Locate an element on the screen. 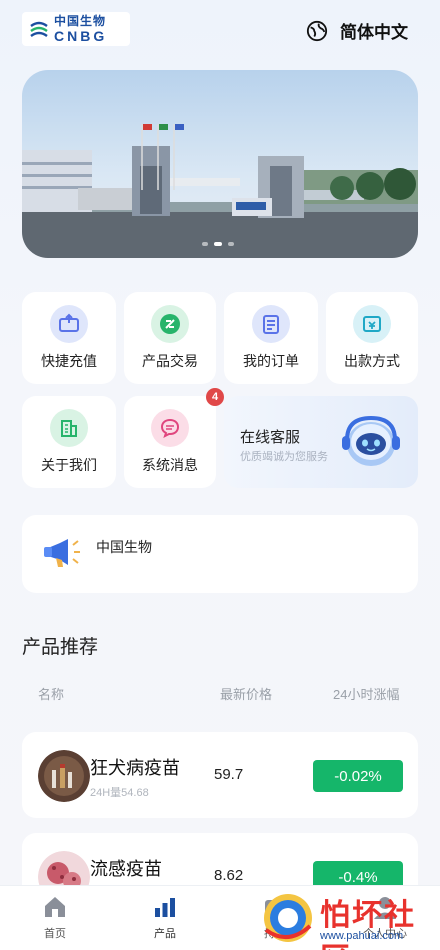  home-icon is located at coordinates (55, 907).